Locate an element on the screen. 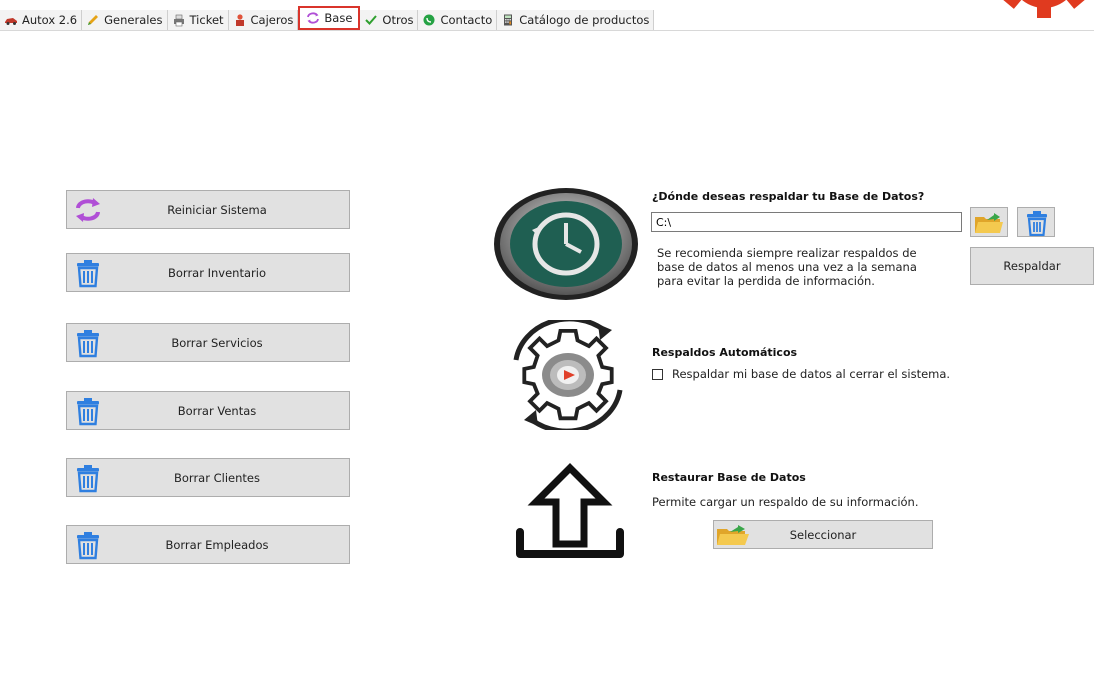 This screenshot has width=1094, height=684. auto-backup-heading: Respaldos Automáticos is located at coordinates (725, 352).